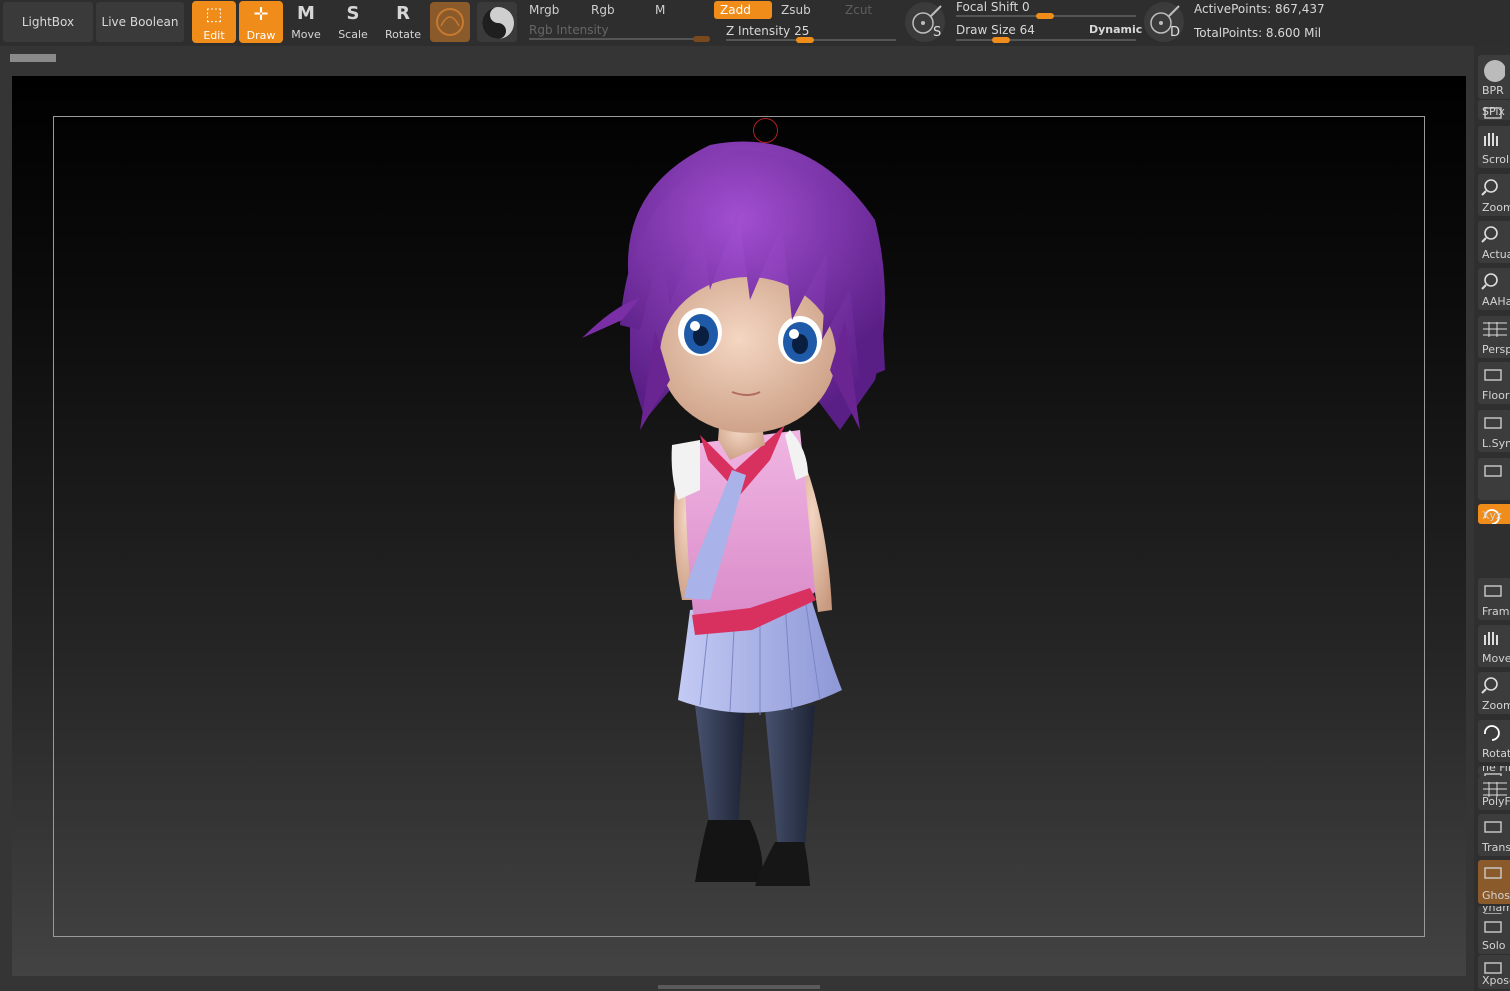  Describe the element at coordinates (1493, 638) in the screenshot. I see `hand-icon` at that location.